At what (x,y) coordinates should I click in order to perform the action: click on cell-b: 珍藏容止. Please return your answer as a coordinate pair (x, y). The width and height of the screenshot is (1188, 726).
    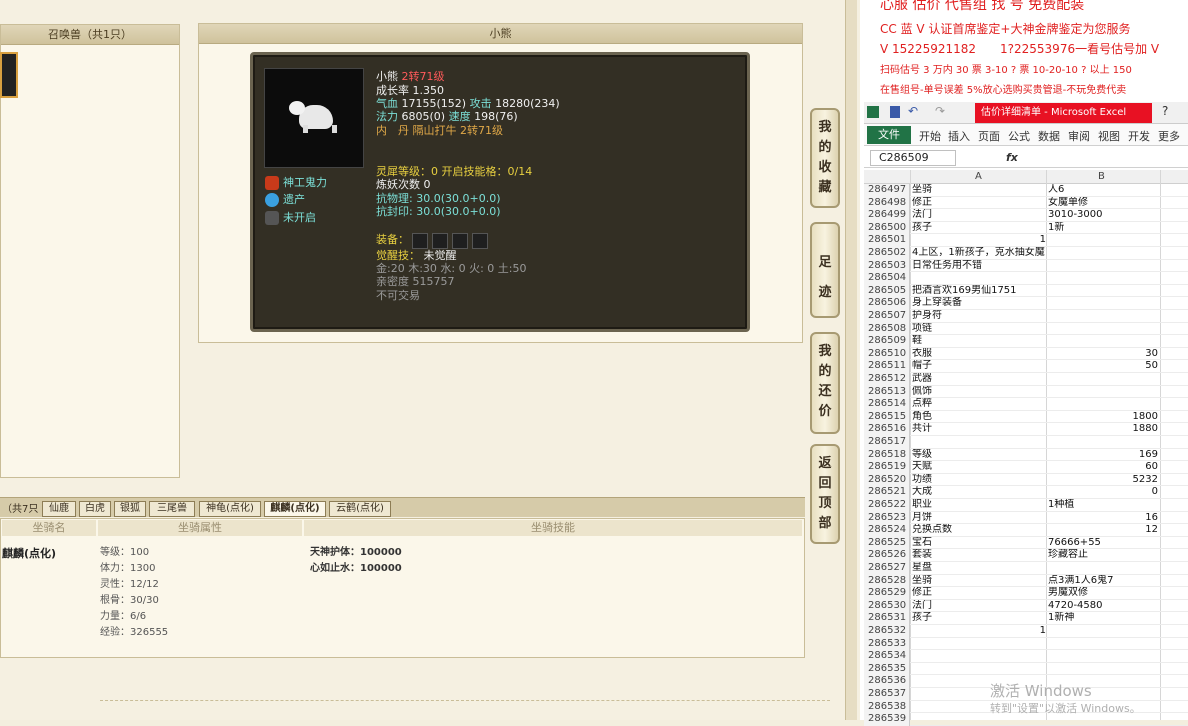
    Looking at the image, I should click on (1103, 555).